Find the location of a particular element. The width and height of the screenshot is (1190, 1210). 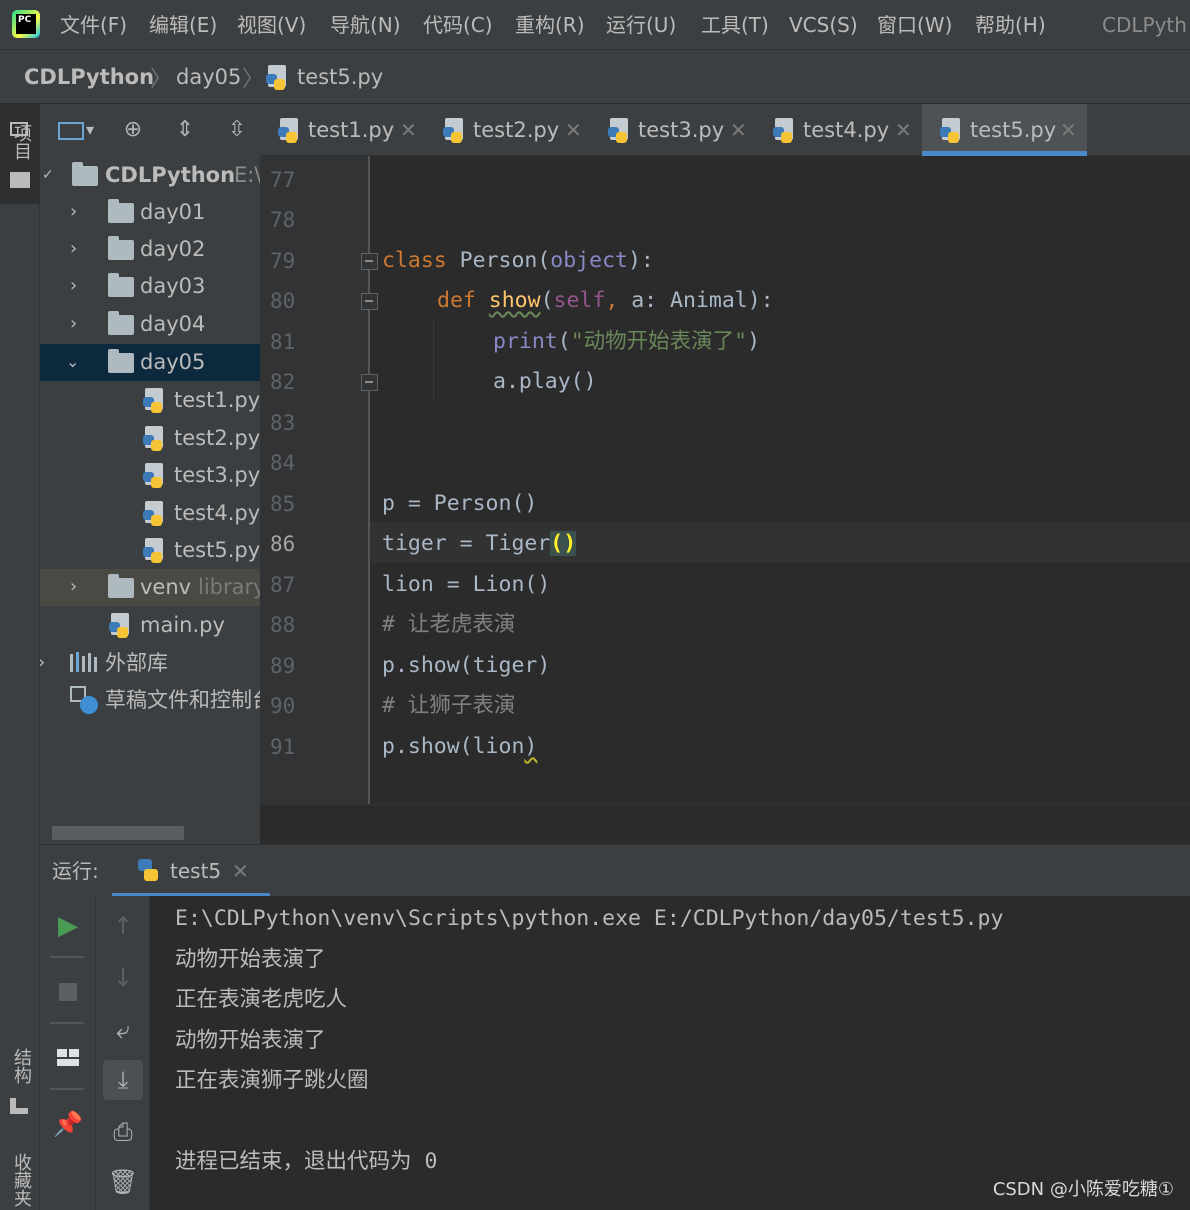

python-icon is located at coordinates (148, 870).